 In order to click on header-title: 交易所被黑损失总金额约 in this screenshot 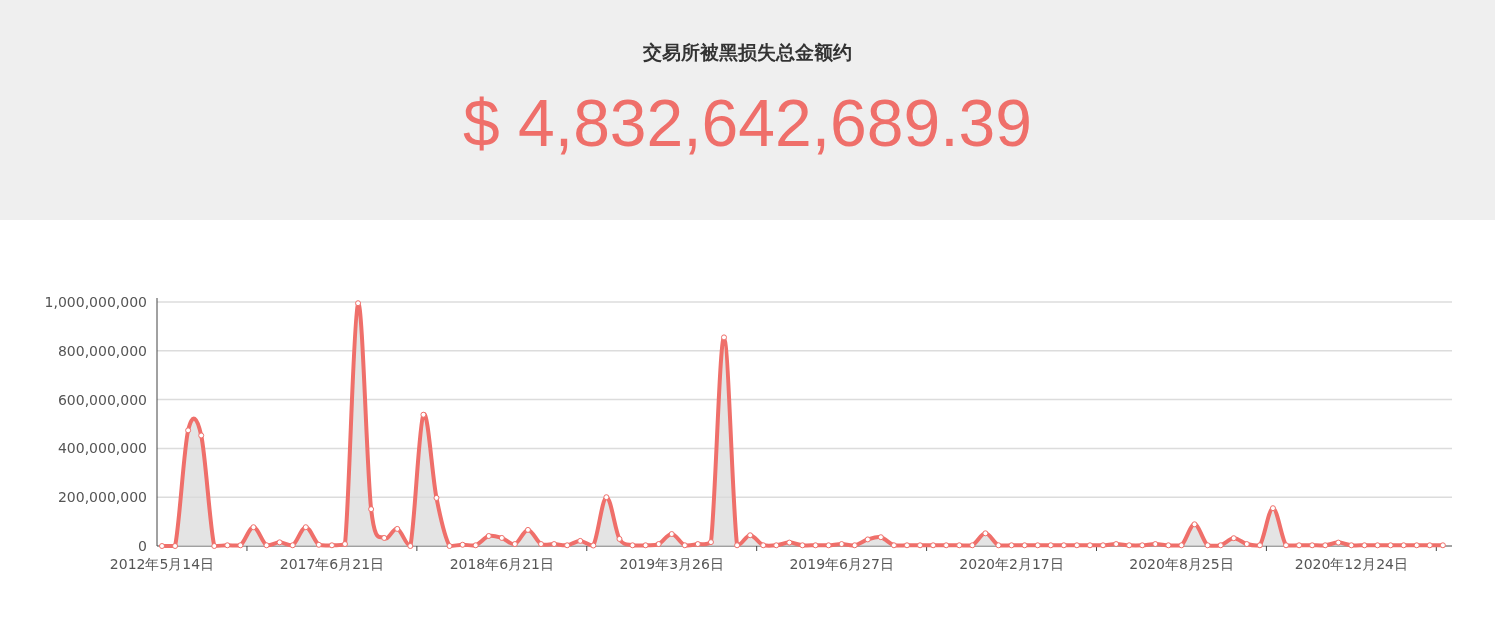, I will do `click(747, 52)`.